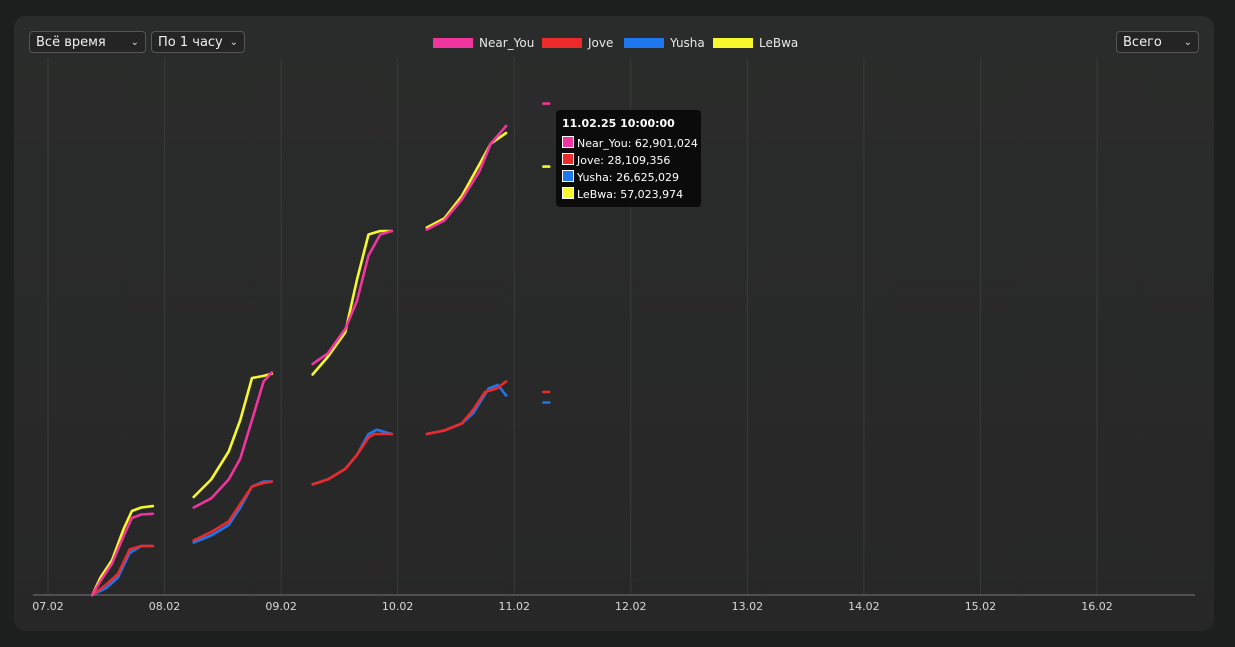  Describe the element at coordinates (281, 606) in the screenshot. I see `x-tick-label: 09.02` at that location.